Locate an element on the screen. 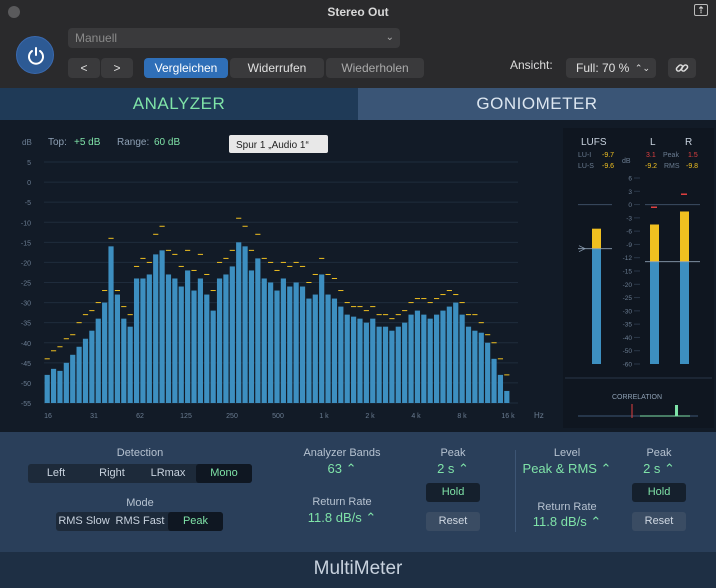  mode-segmented: RMS Slow RMS Fast Peak is located at coordinates (139, 521).